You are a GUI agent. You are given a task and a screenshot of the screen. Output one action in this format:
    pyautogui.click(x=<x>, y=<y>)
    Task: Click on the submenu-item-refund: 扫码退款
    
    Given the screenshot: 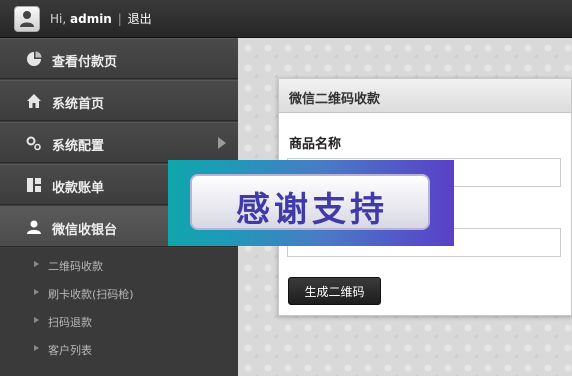 What is the action you would take?
    pyautogui.click(x=119, y=321)
    